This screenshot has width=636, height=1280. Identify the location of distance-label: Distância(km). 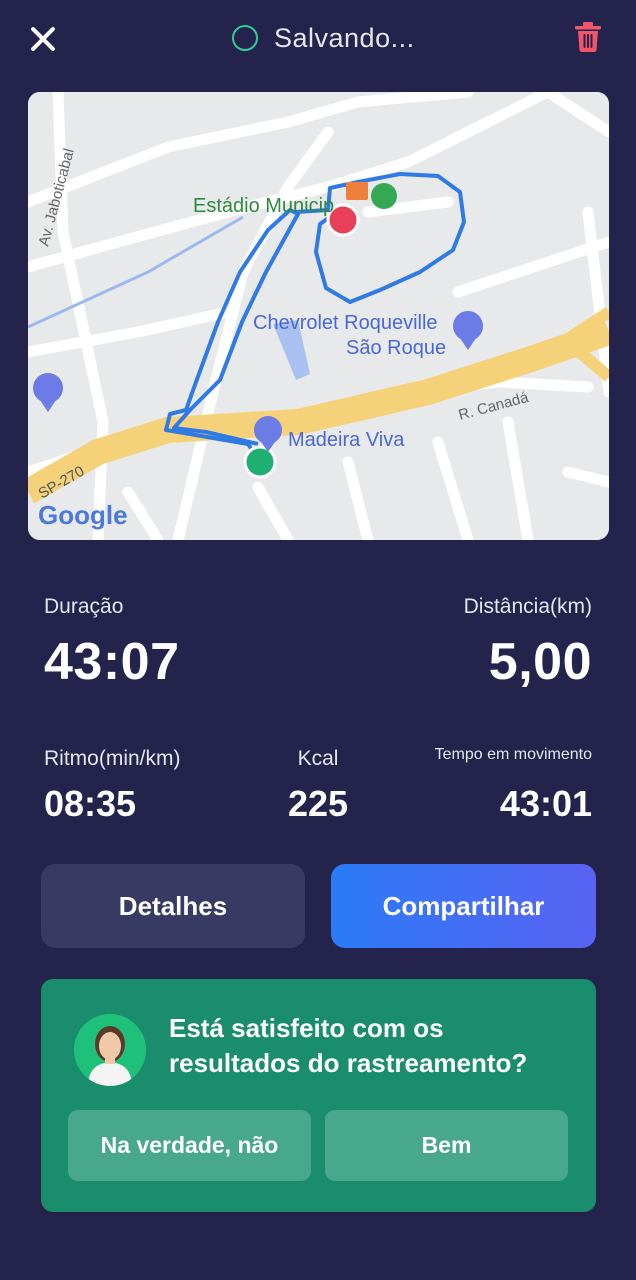
(527, 606).